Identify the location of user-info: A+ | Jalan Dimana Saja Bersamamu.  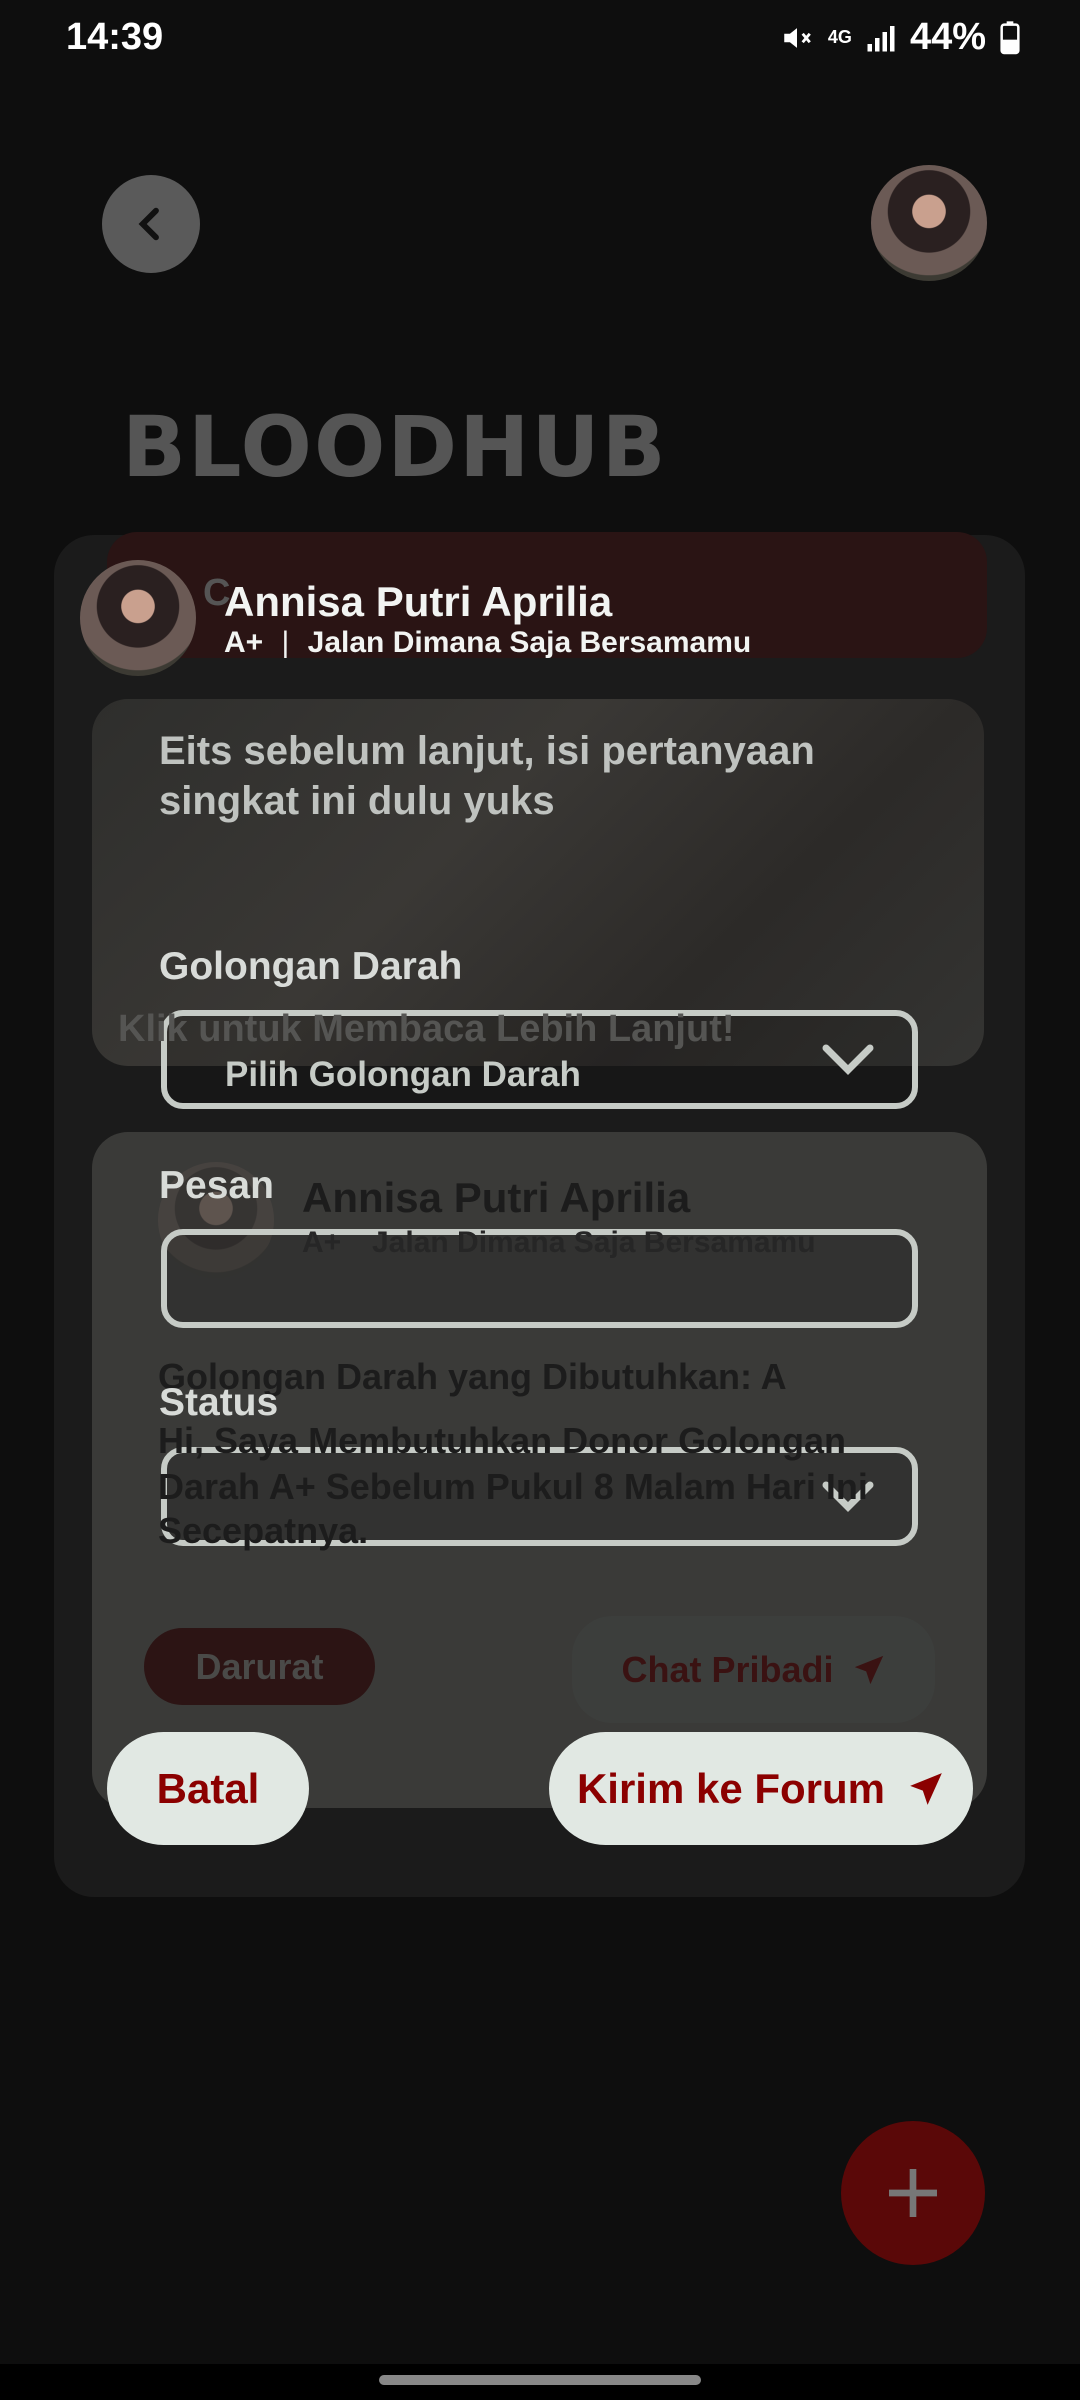
(487, 643).